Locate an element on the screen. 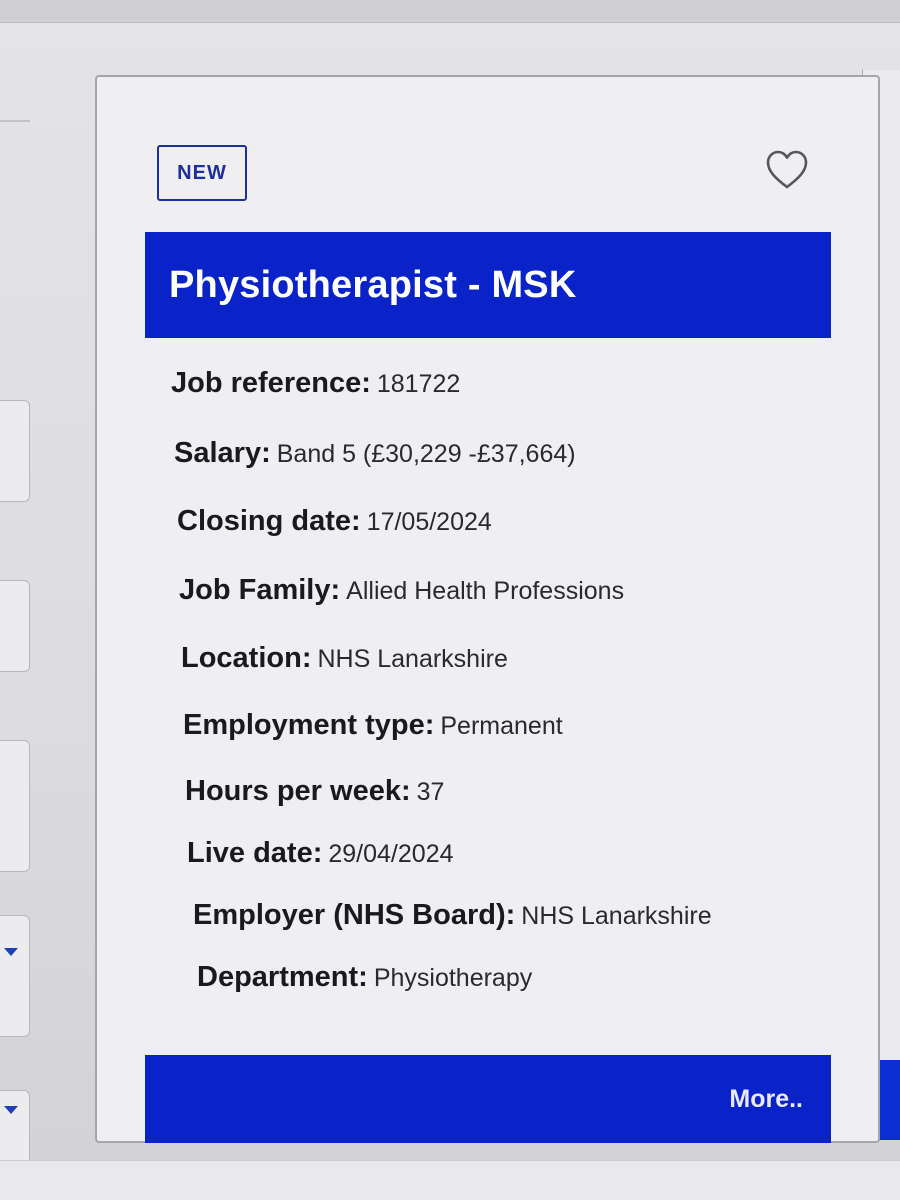 The image size is (900, 1200). detail-label: Salary: is located at coordinates (222, 453).